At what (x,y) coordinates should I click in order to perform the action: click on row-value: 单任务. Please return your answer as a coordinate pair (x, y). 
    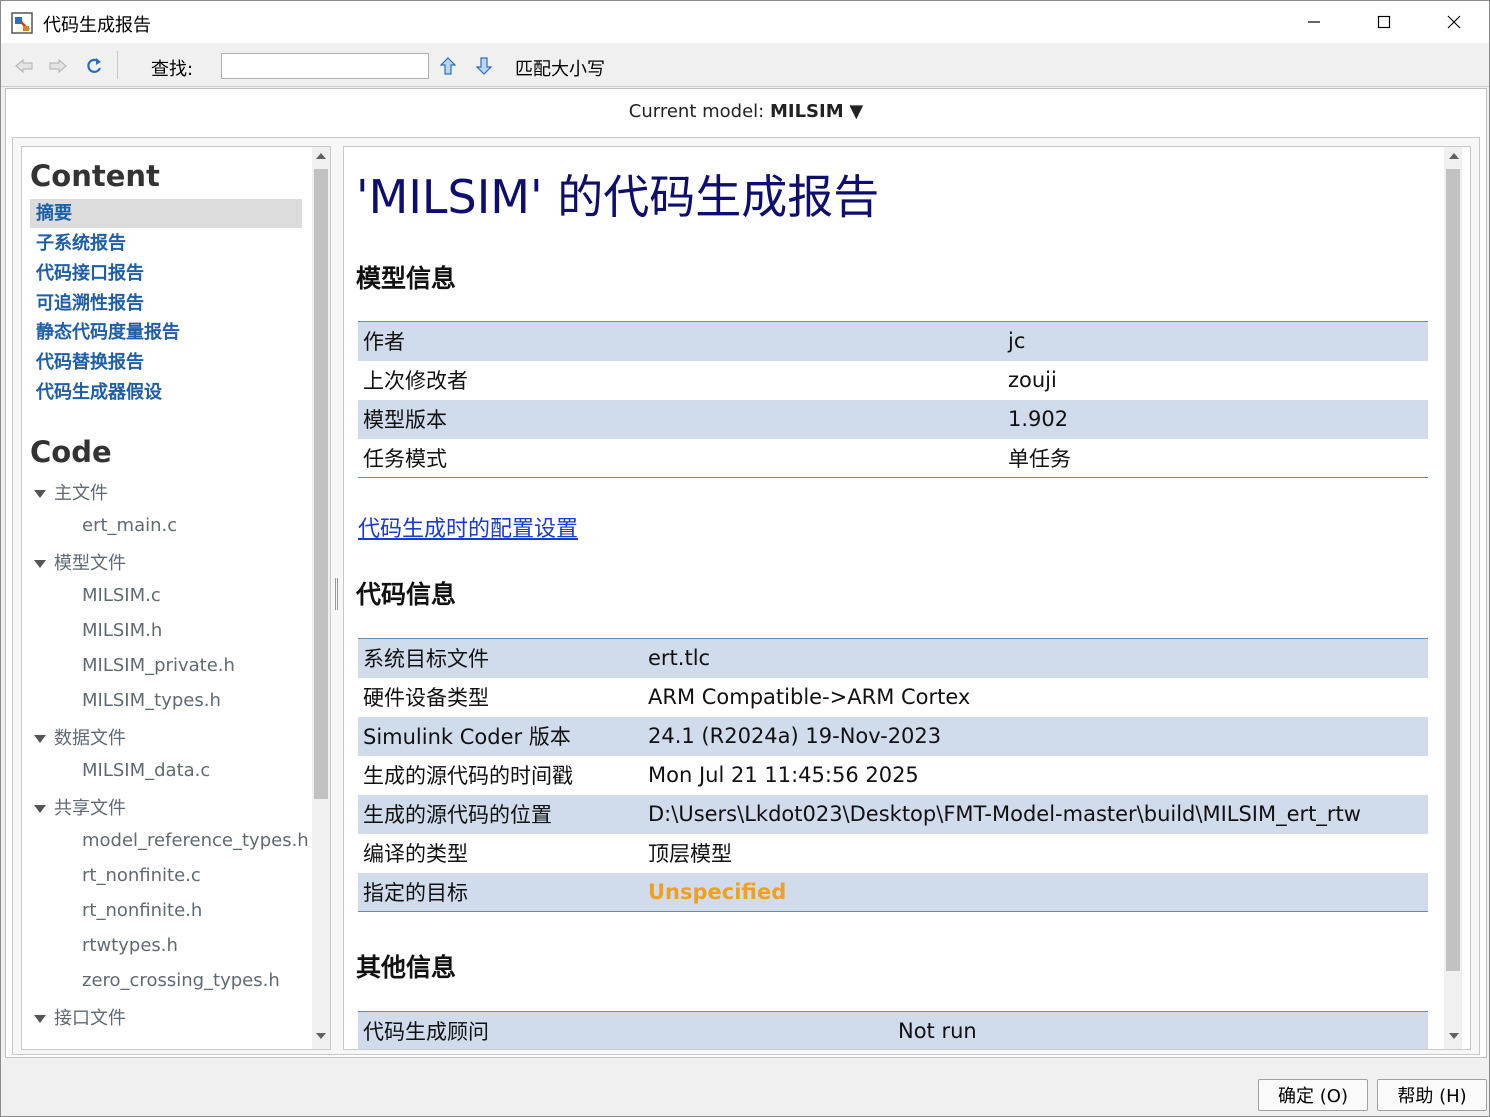
    Looking at the image, I should click on (1039, 458).